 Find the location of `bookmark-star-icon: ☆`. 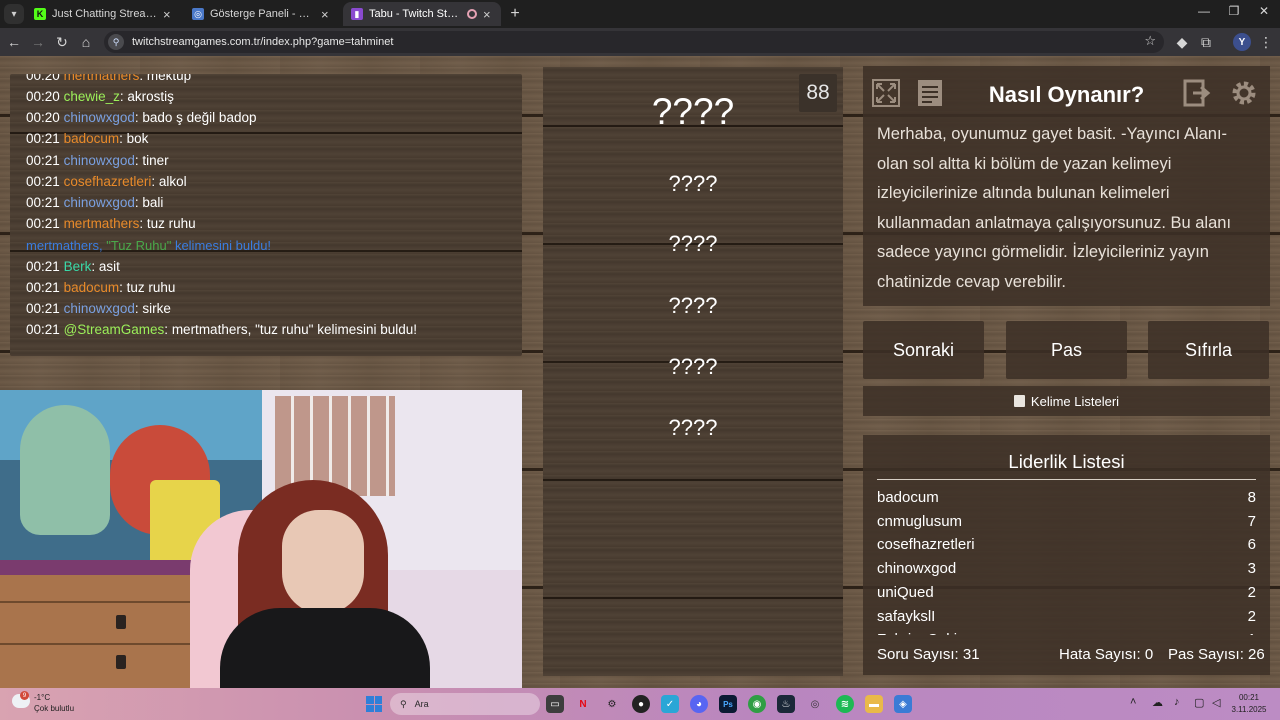

bookmark-star-icon: ☆ is located at coordinates (1150, 41).